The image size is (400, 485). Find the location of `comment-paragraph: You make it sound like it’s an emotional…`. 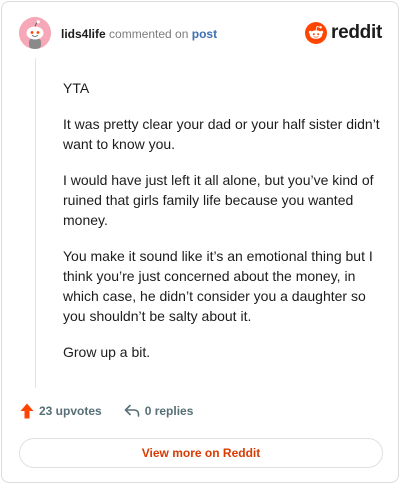

comment-paragraph: You make it sound like it’s an emotional… is located at coordinates (218, 286).